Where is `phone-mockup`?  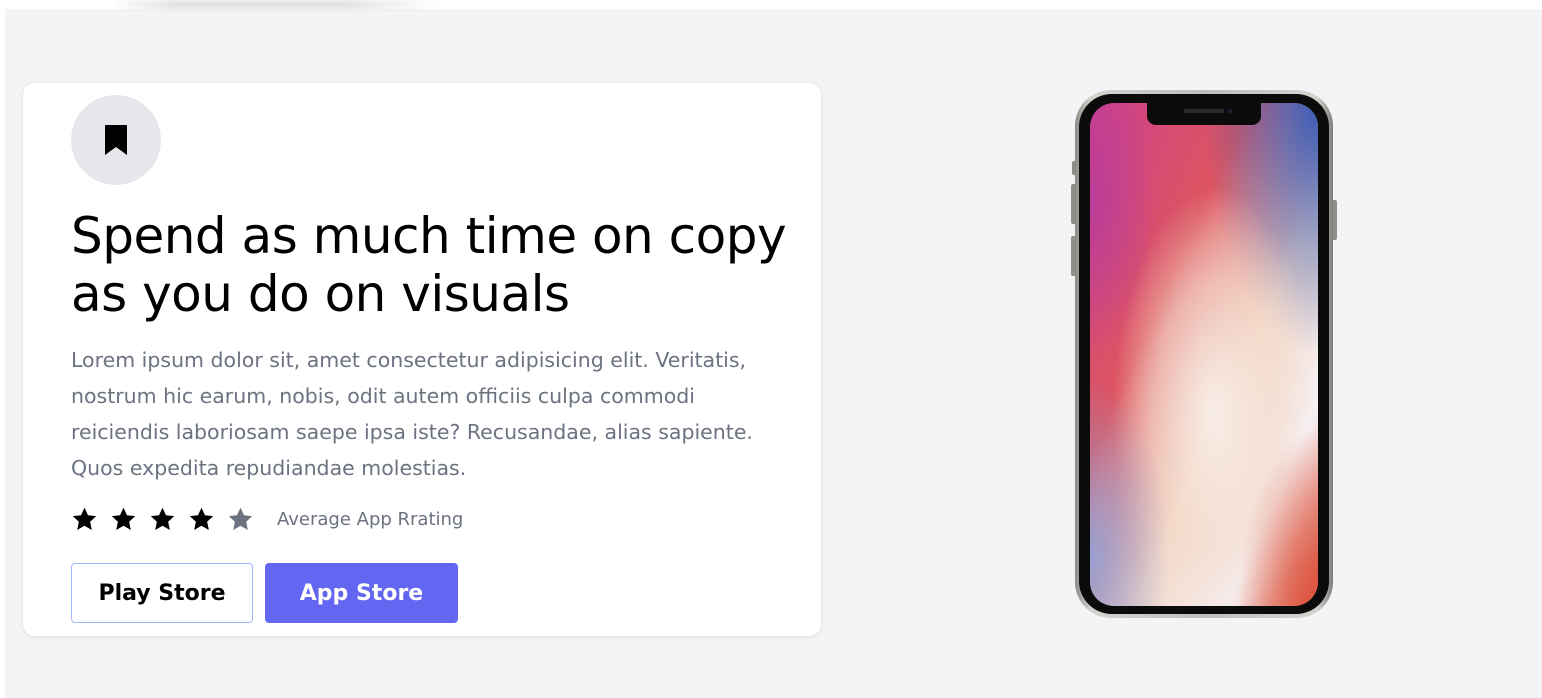 phone-mockup is located at coordinates (1204, 354).